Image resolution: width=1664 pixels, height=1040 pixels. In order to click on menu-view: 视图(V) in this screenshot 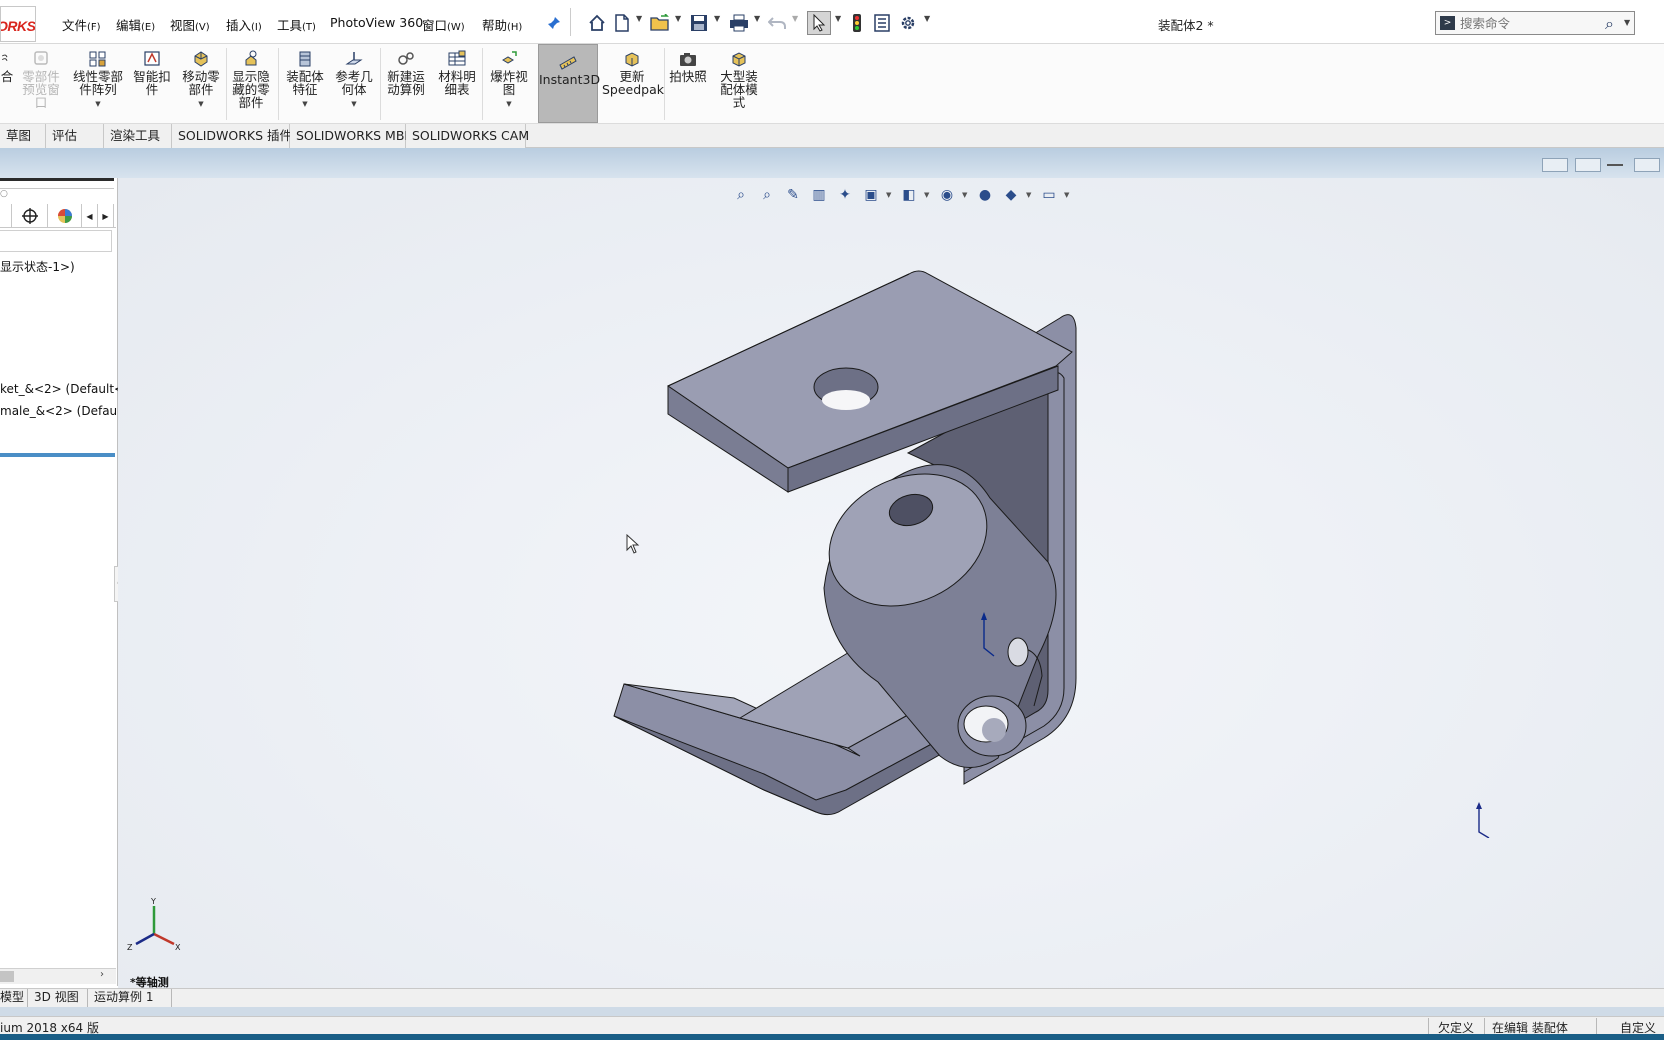, I will do `click(190, 24)`.